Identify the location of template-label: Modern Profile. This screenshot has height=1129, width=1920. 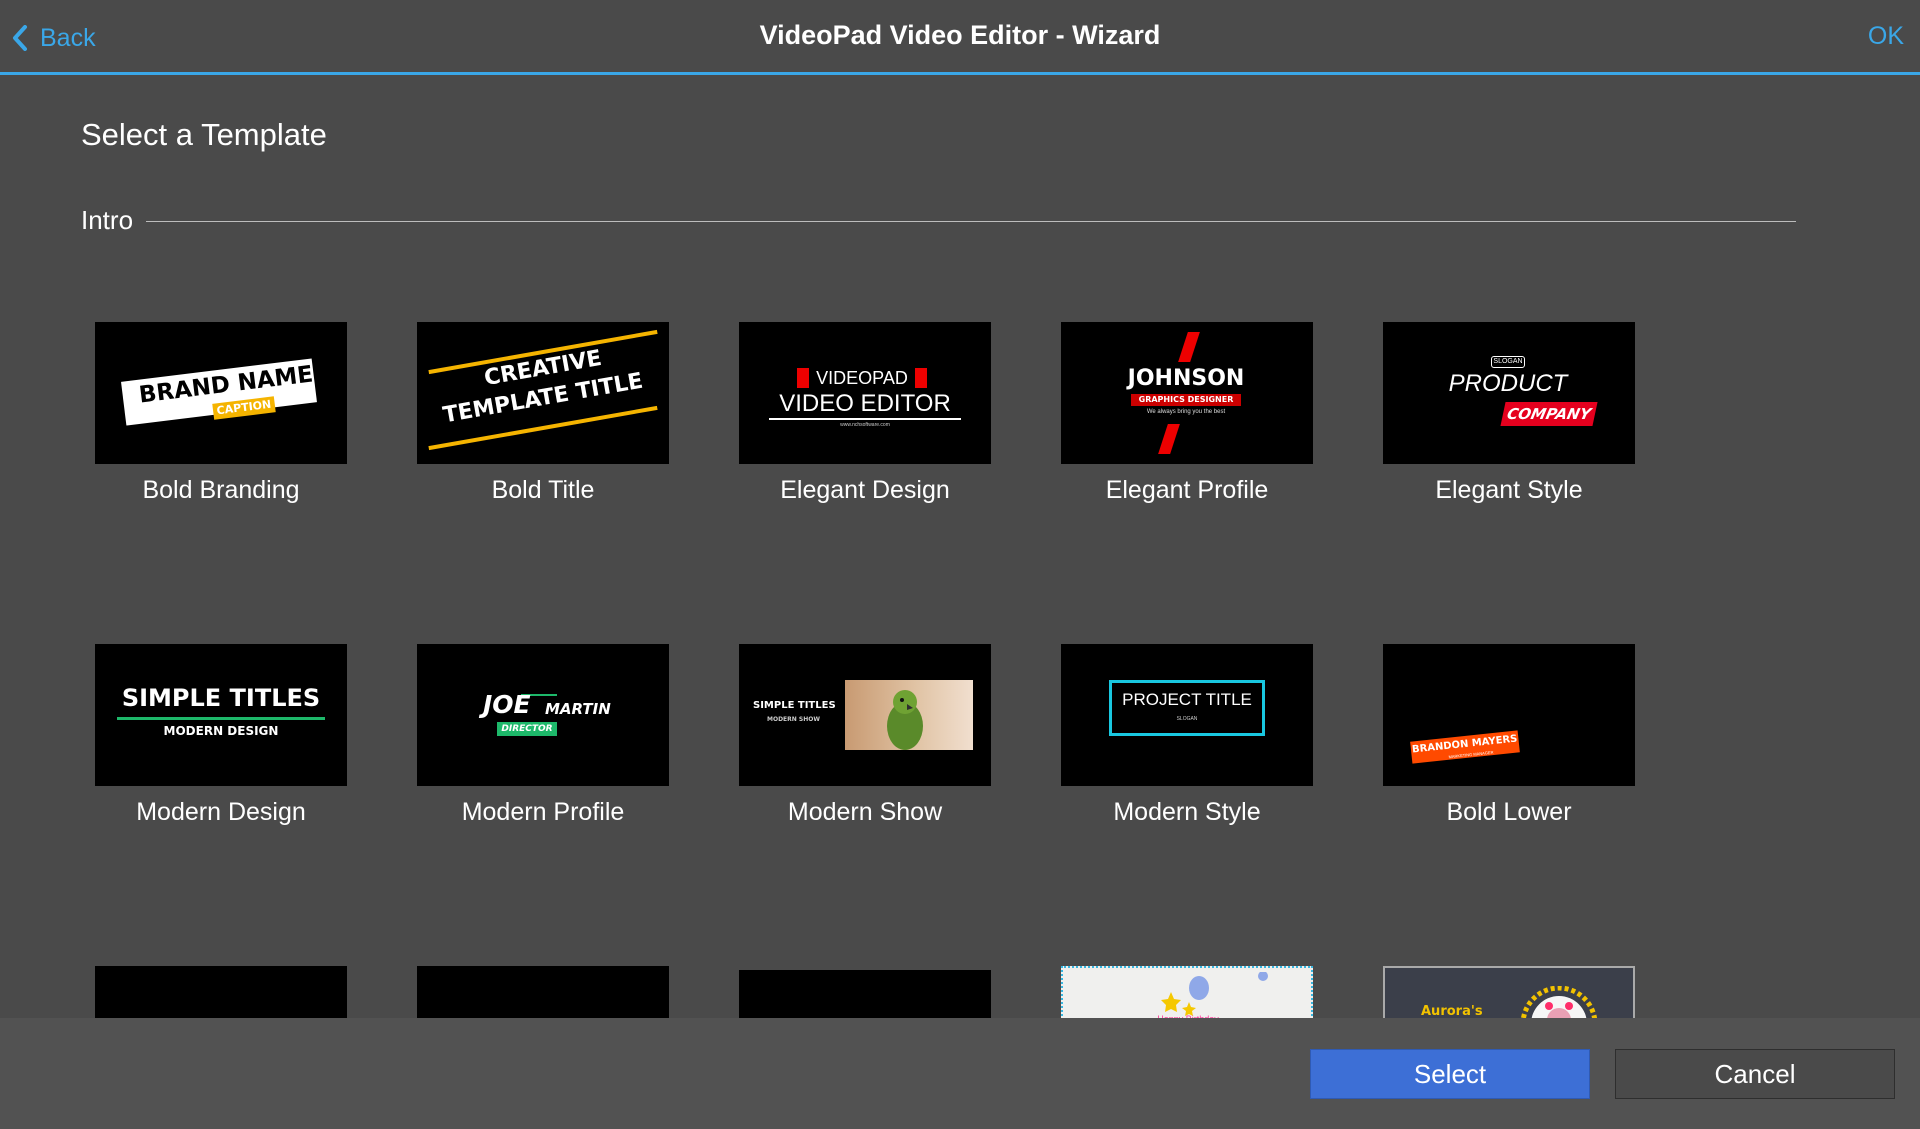
(543, 812).